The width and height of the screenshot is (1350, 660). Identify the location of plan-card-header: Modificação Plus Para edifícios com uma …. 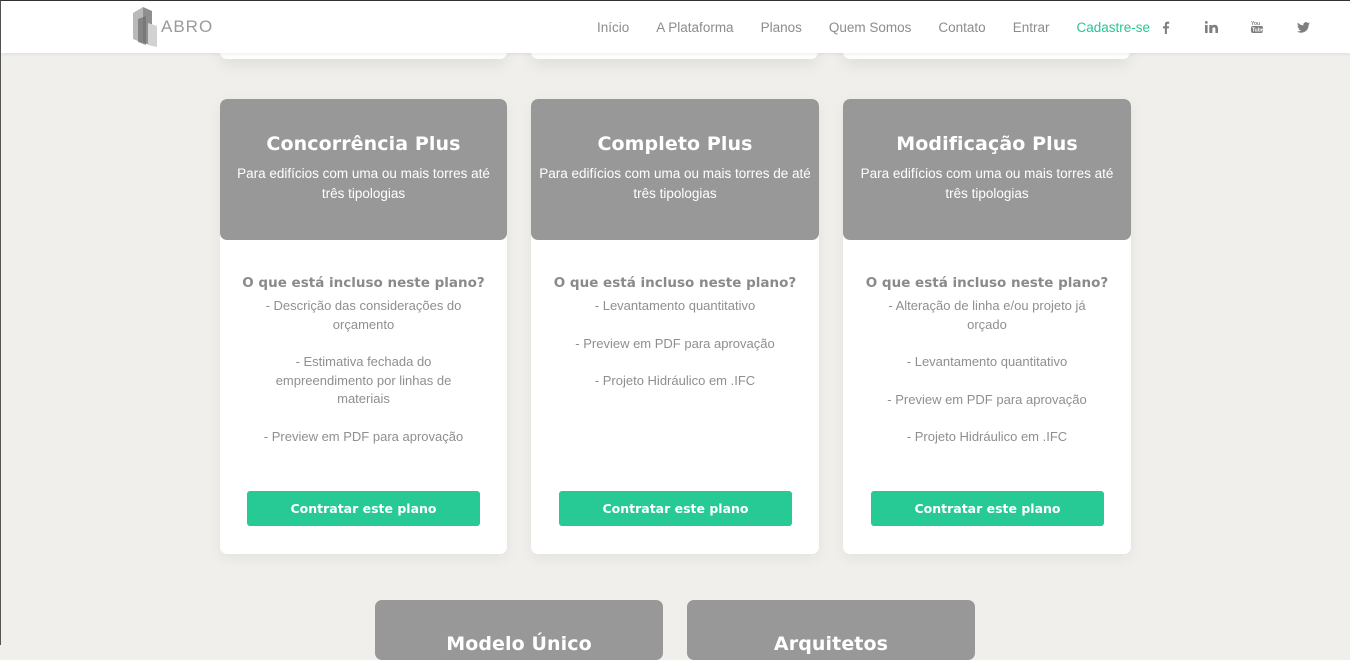
(987, 169).